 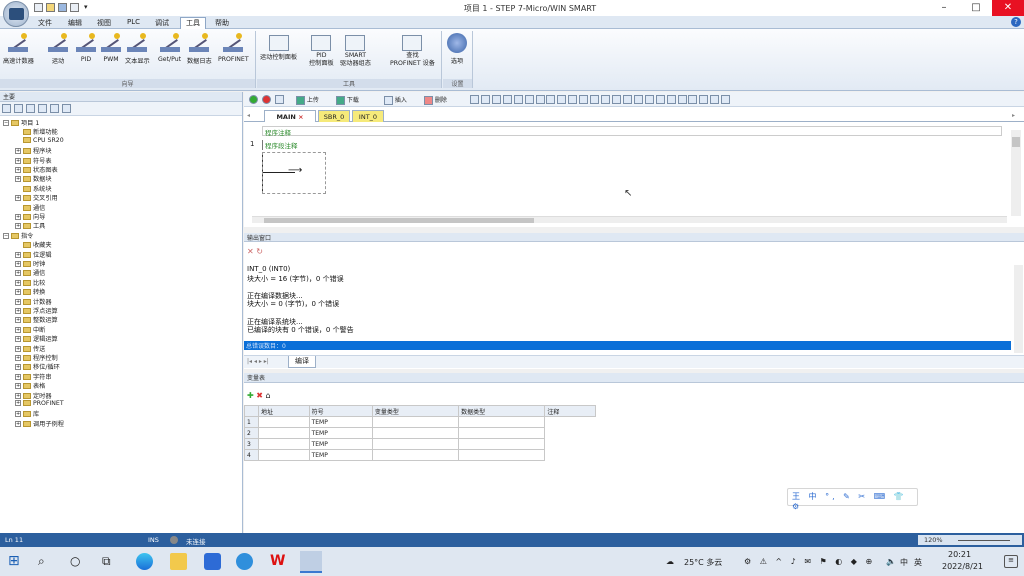 What do you see at coordinates (307, 100) in the screenshot?
I see `upload-button: 上传` at bounding box center [307, 100].